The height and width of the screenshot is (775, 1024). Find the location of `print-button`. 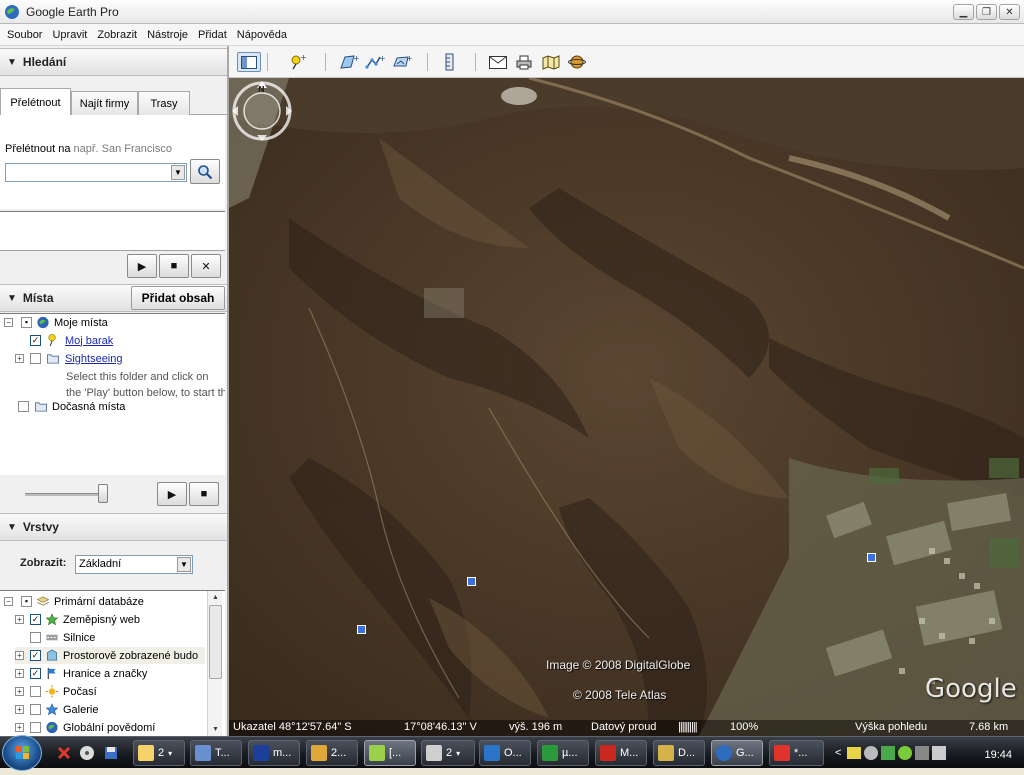

print-button is located at coordinates (524, 62).